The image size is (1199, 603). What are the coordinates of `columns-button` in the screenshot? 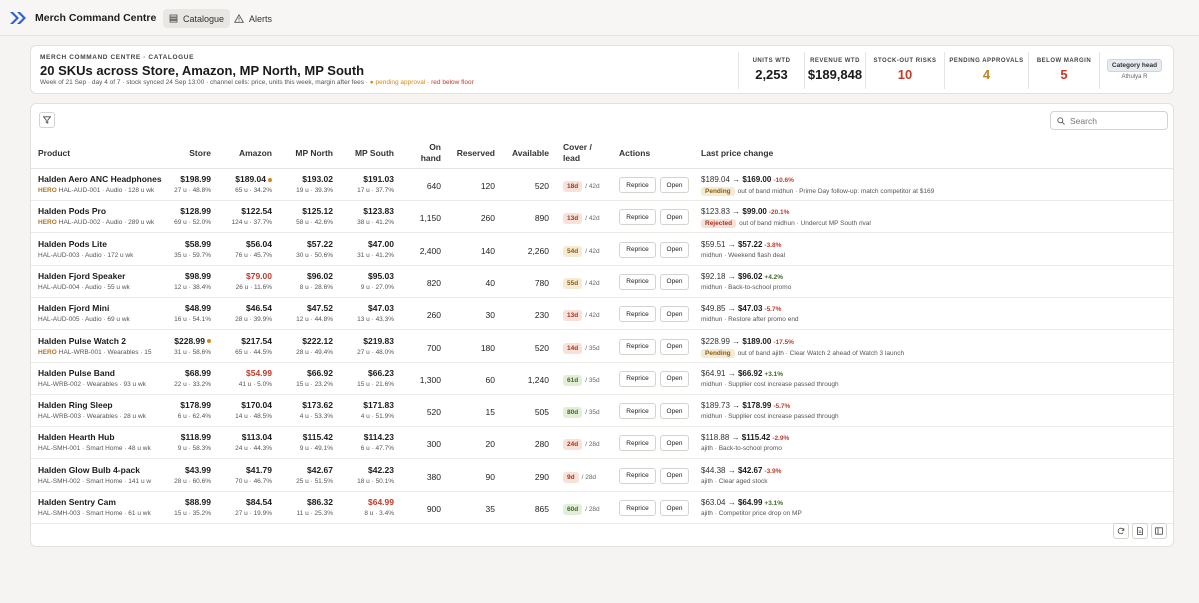 It's located at (1159, 531).